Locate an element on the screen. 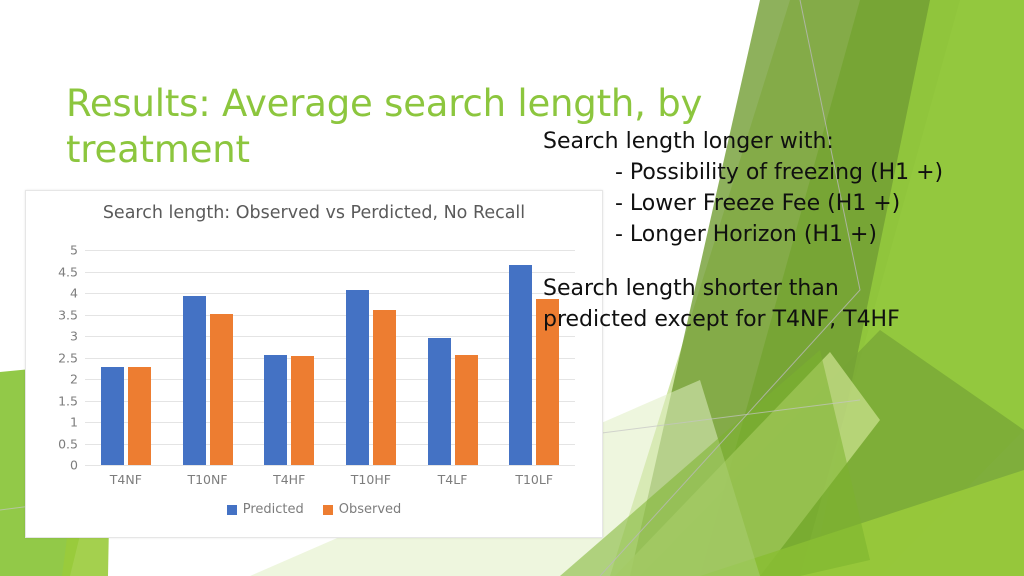 The width and height of the screenshot is (1024, 576). x-axis-tick-label: T10LF is located at coordinates (534, 479).